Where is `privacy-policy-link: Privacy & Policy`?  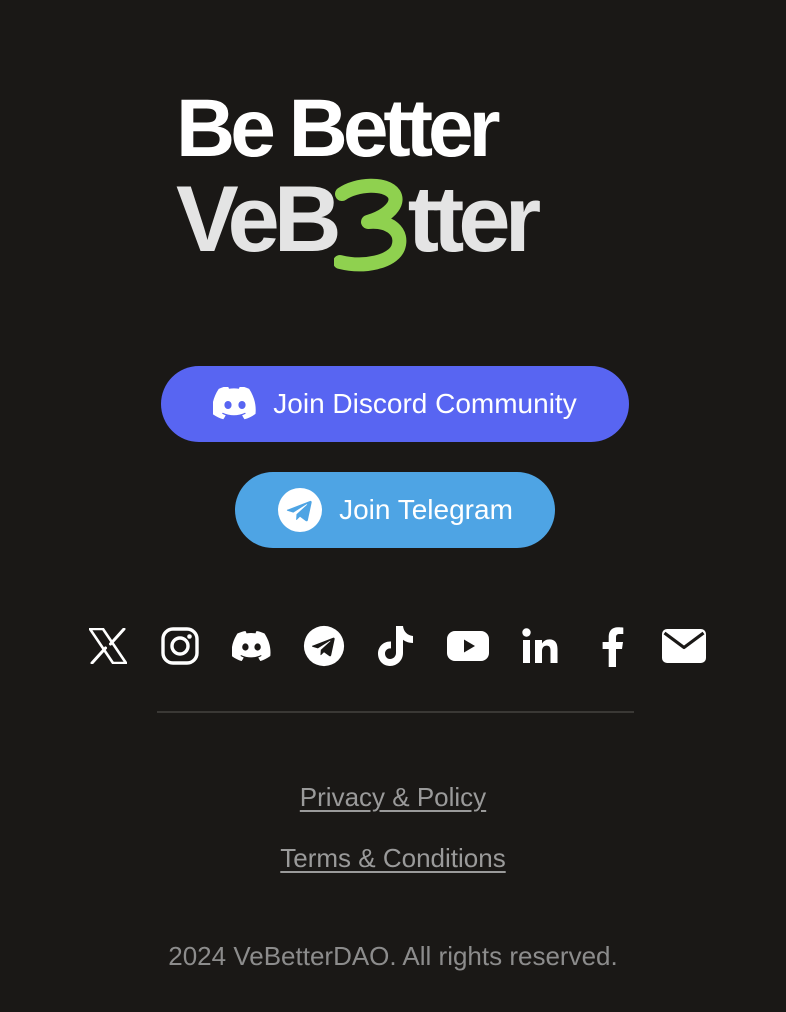 privacy-policy-link: Privacy & Policy is located at coordinates (393, 797).